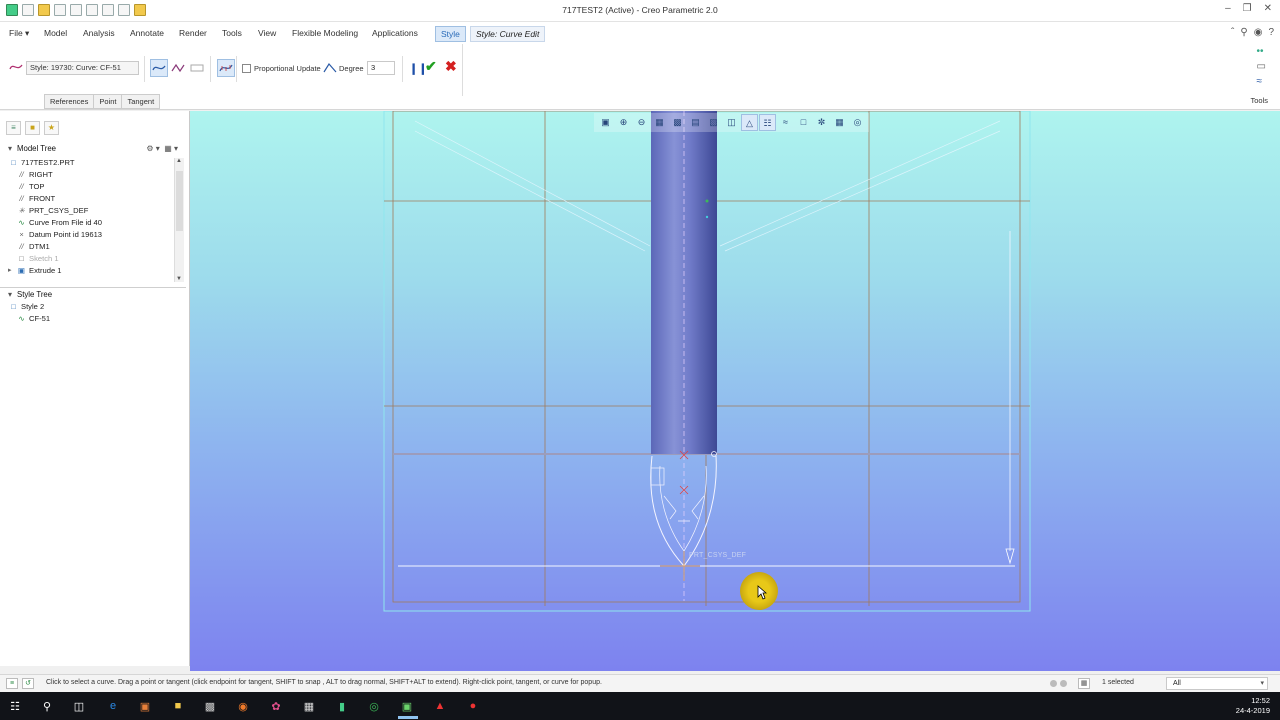 The width and height of the screenshot is (1280, 720). I want to click on creo-parametric-icon: ▣, so click(407, 706).